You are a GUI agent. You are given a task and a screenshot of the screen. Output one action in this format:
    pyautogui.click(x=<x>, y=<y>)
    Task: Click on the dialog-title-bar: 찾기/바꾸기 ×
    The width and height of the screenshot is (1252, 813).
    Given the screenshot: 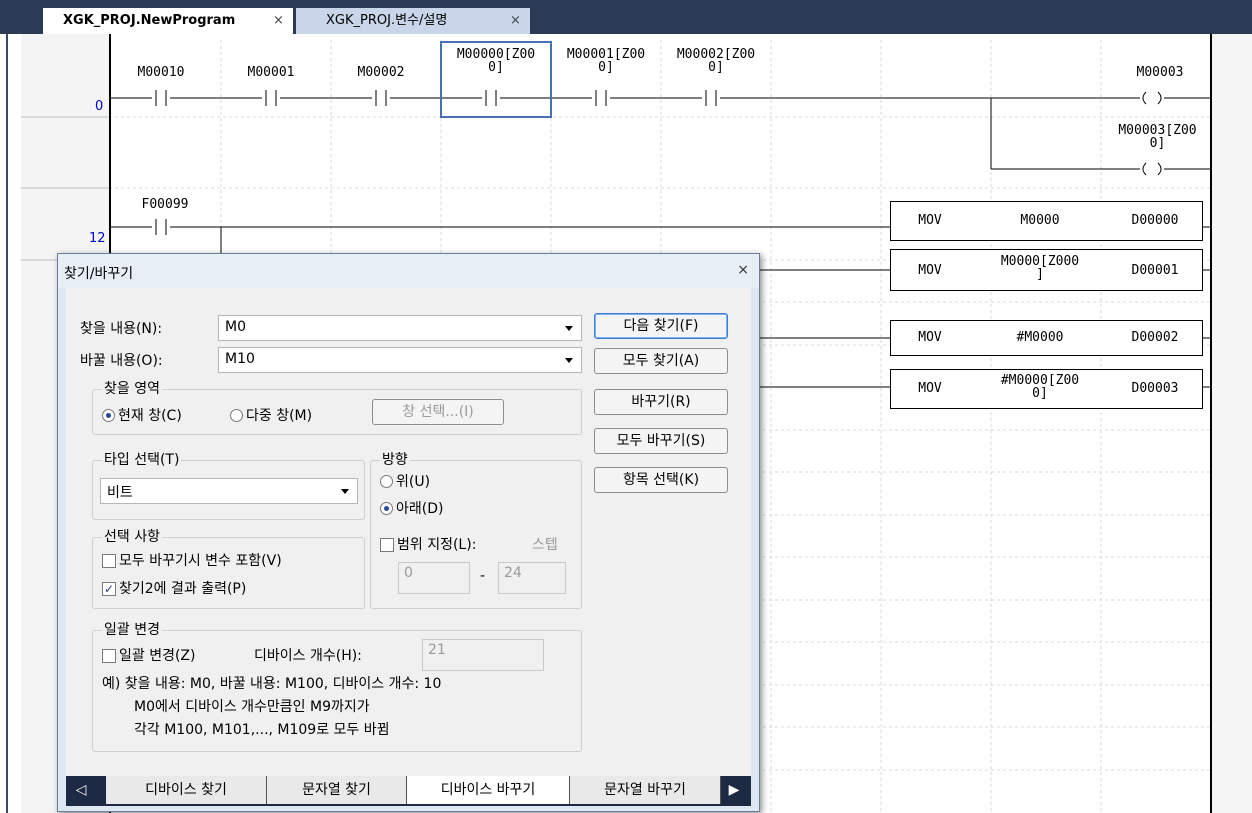 What is the action you would take?
    pyautogui.click(x=408, y=271)
    